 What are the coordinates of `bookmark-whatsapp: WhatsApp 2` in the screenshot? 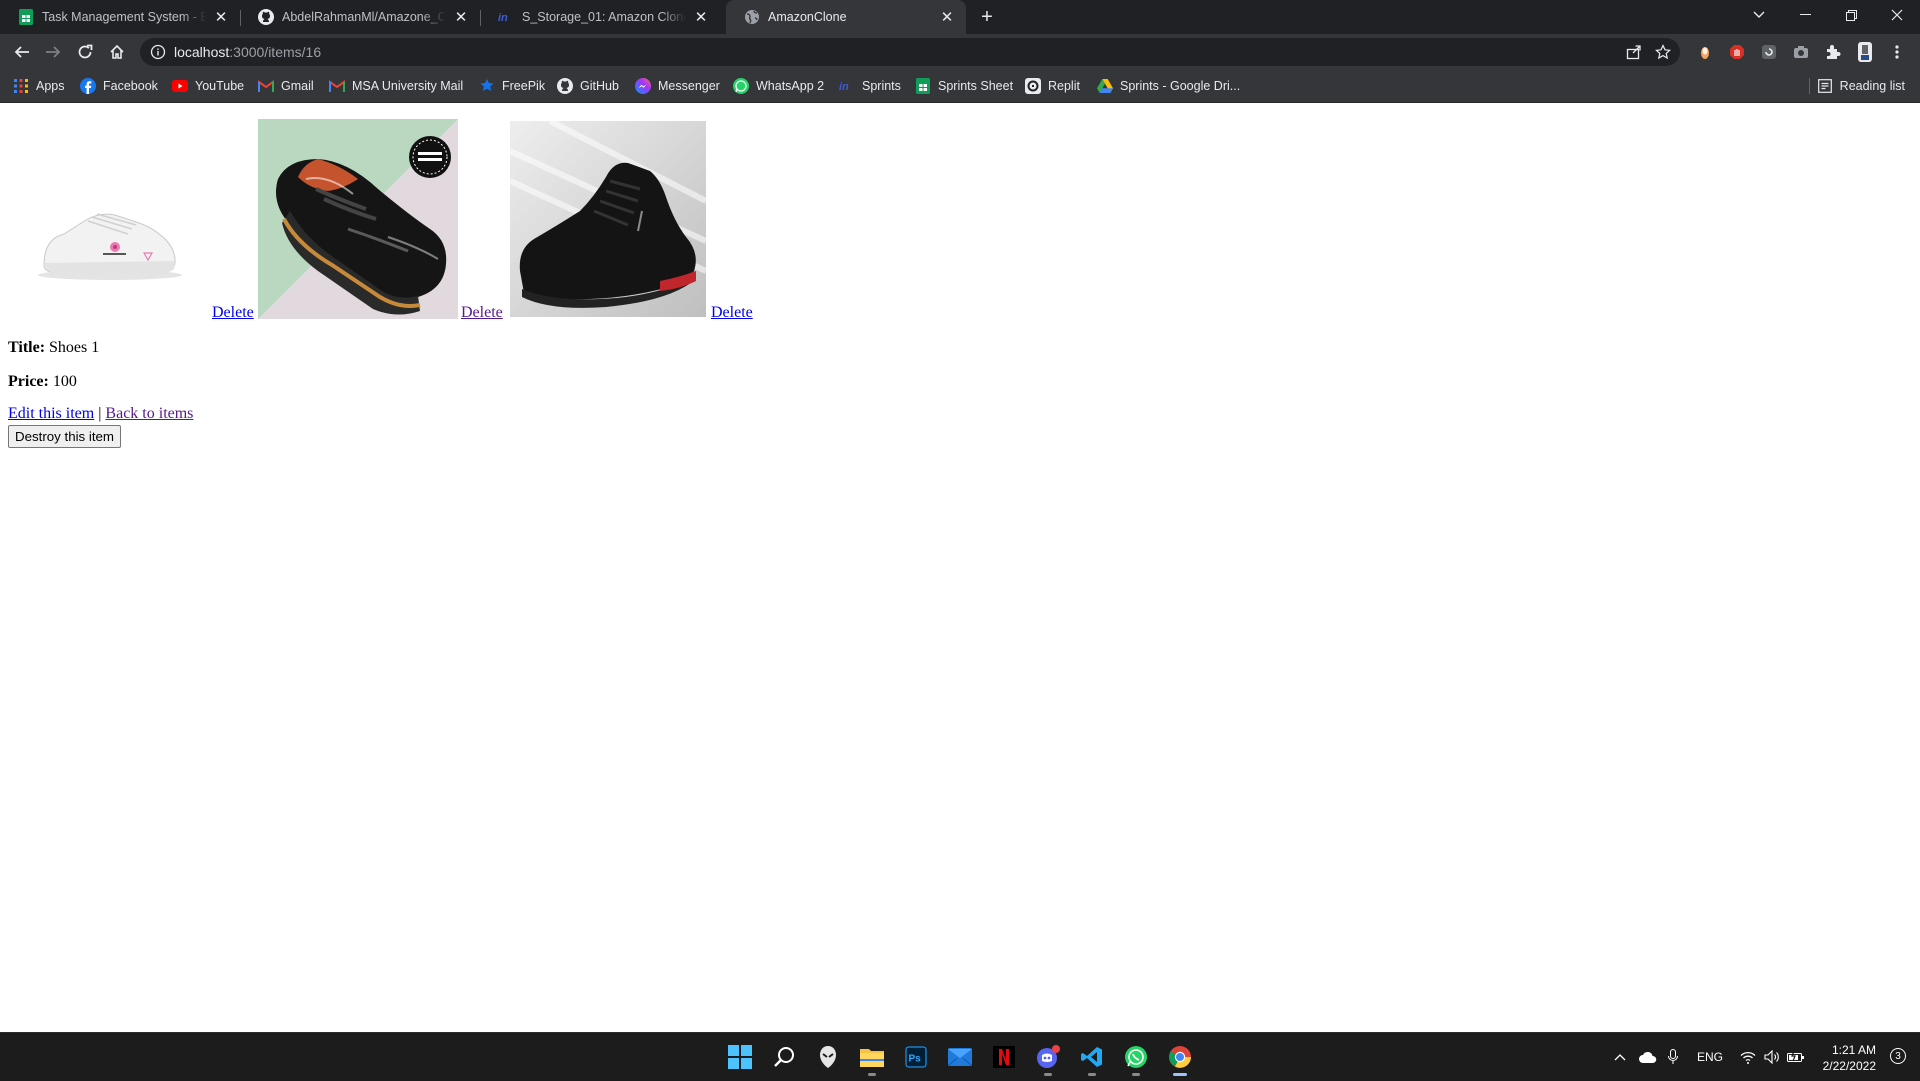 It's located at (778, 86).